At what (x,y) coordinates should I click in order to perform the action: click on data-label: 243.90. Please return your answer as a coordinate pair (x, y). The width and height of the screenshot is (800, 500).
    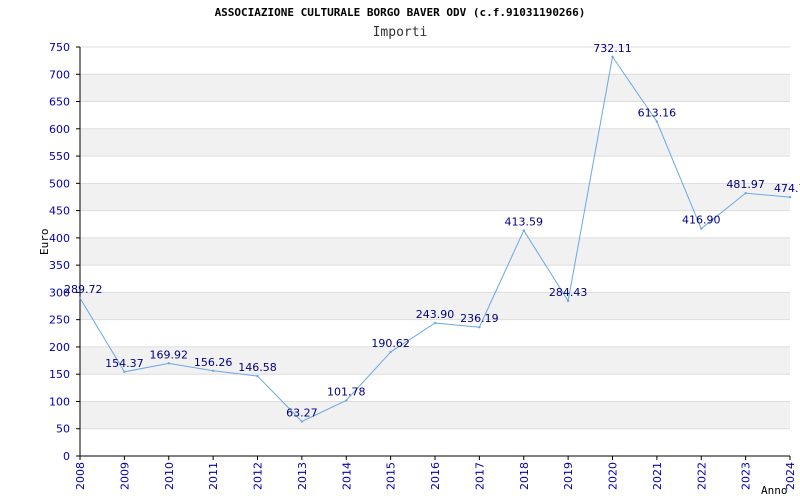
    Looking at the image, I should click on (435, 314).